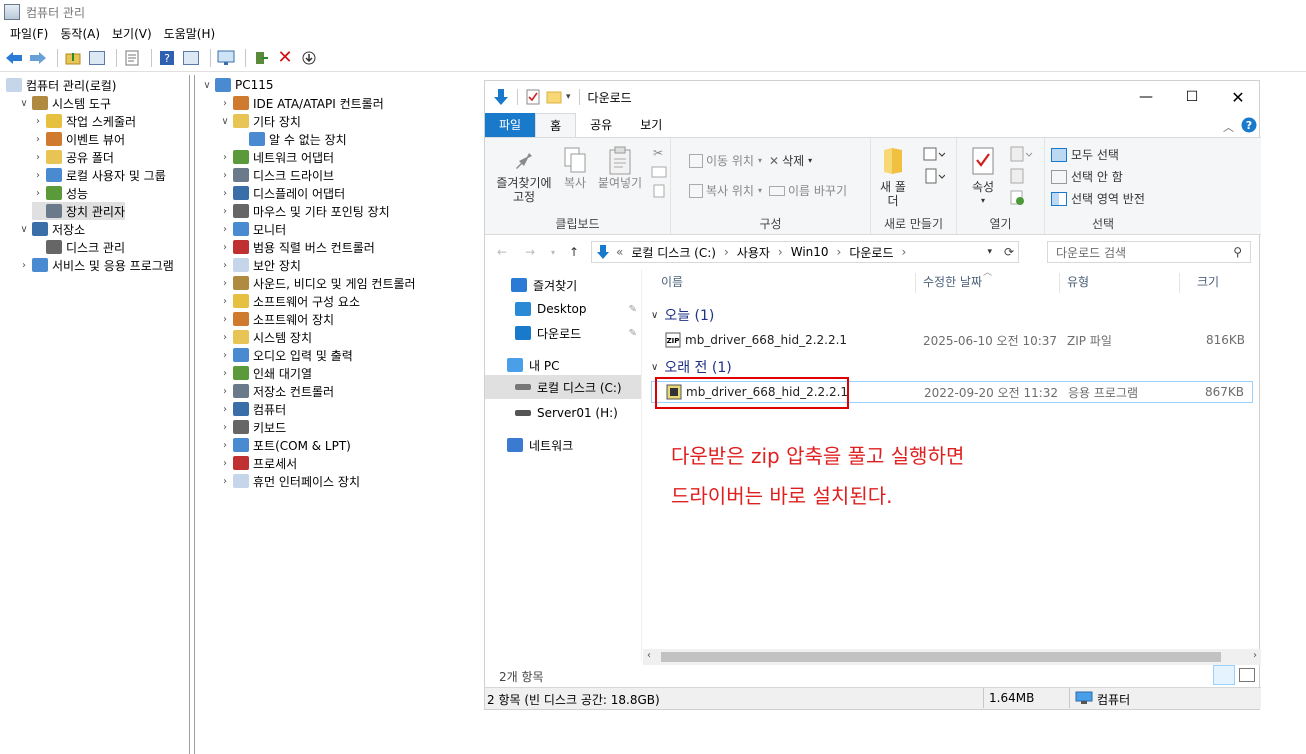 This screenshot has height=754, width=1306. Describe the element at coordinates (810, 252) in the screenshot. I see `breadcrumb-win10: Win10` at that location.